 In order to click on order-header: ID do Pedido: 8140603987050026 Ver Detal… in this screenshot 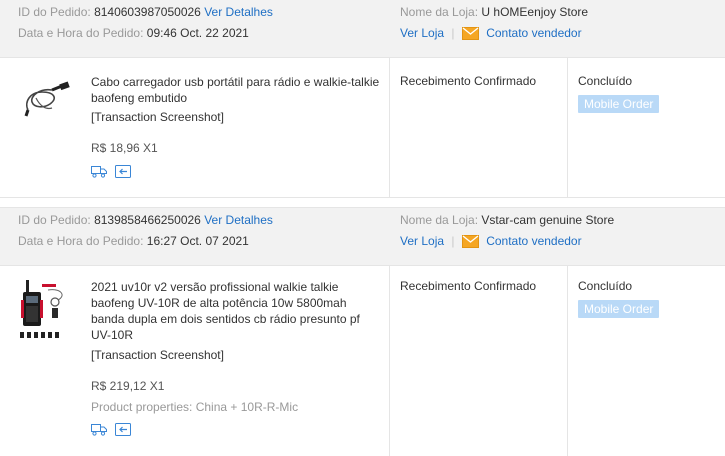, I will do `click(362, 29)`.